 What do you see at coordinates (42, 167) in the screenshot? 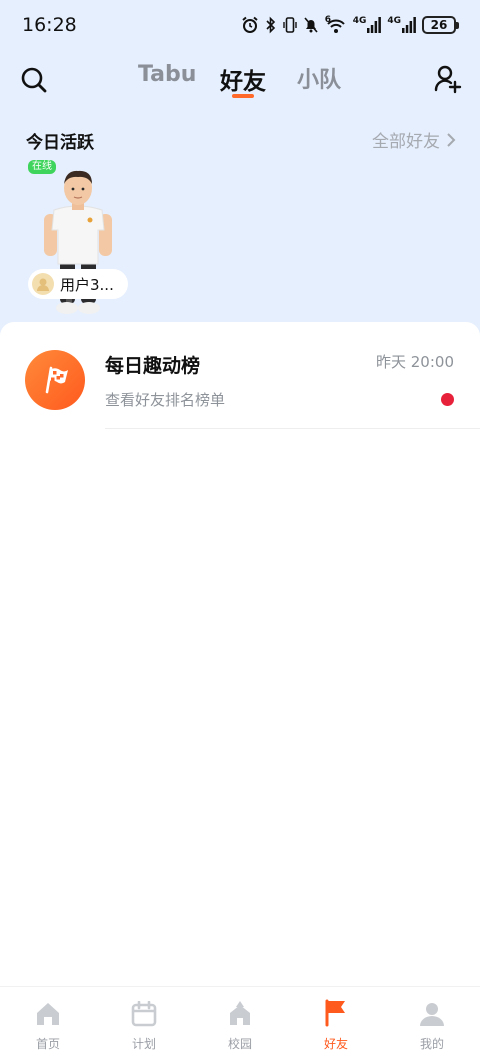
I see `online-status-badge: 在线` at bounding box center [42, 167].